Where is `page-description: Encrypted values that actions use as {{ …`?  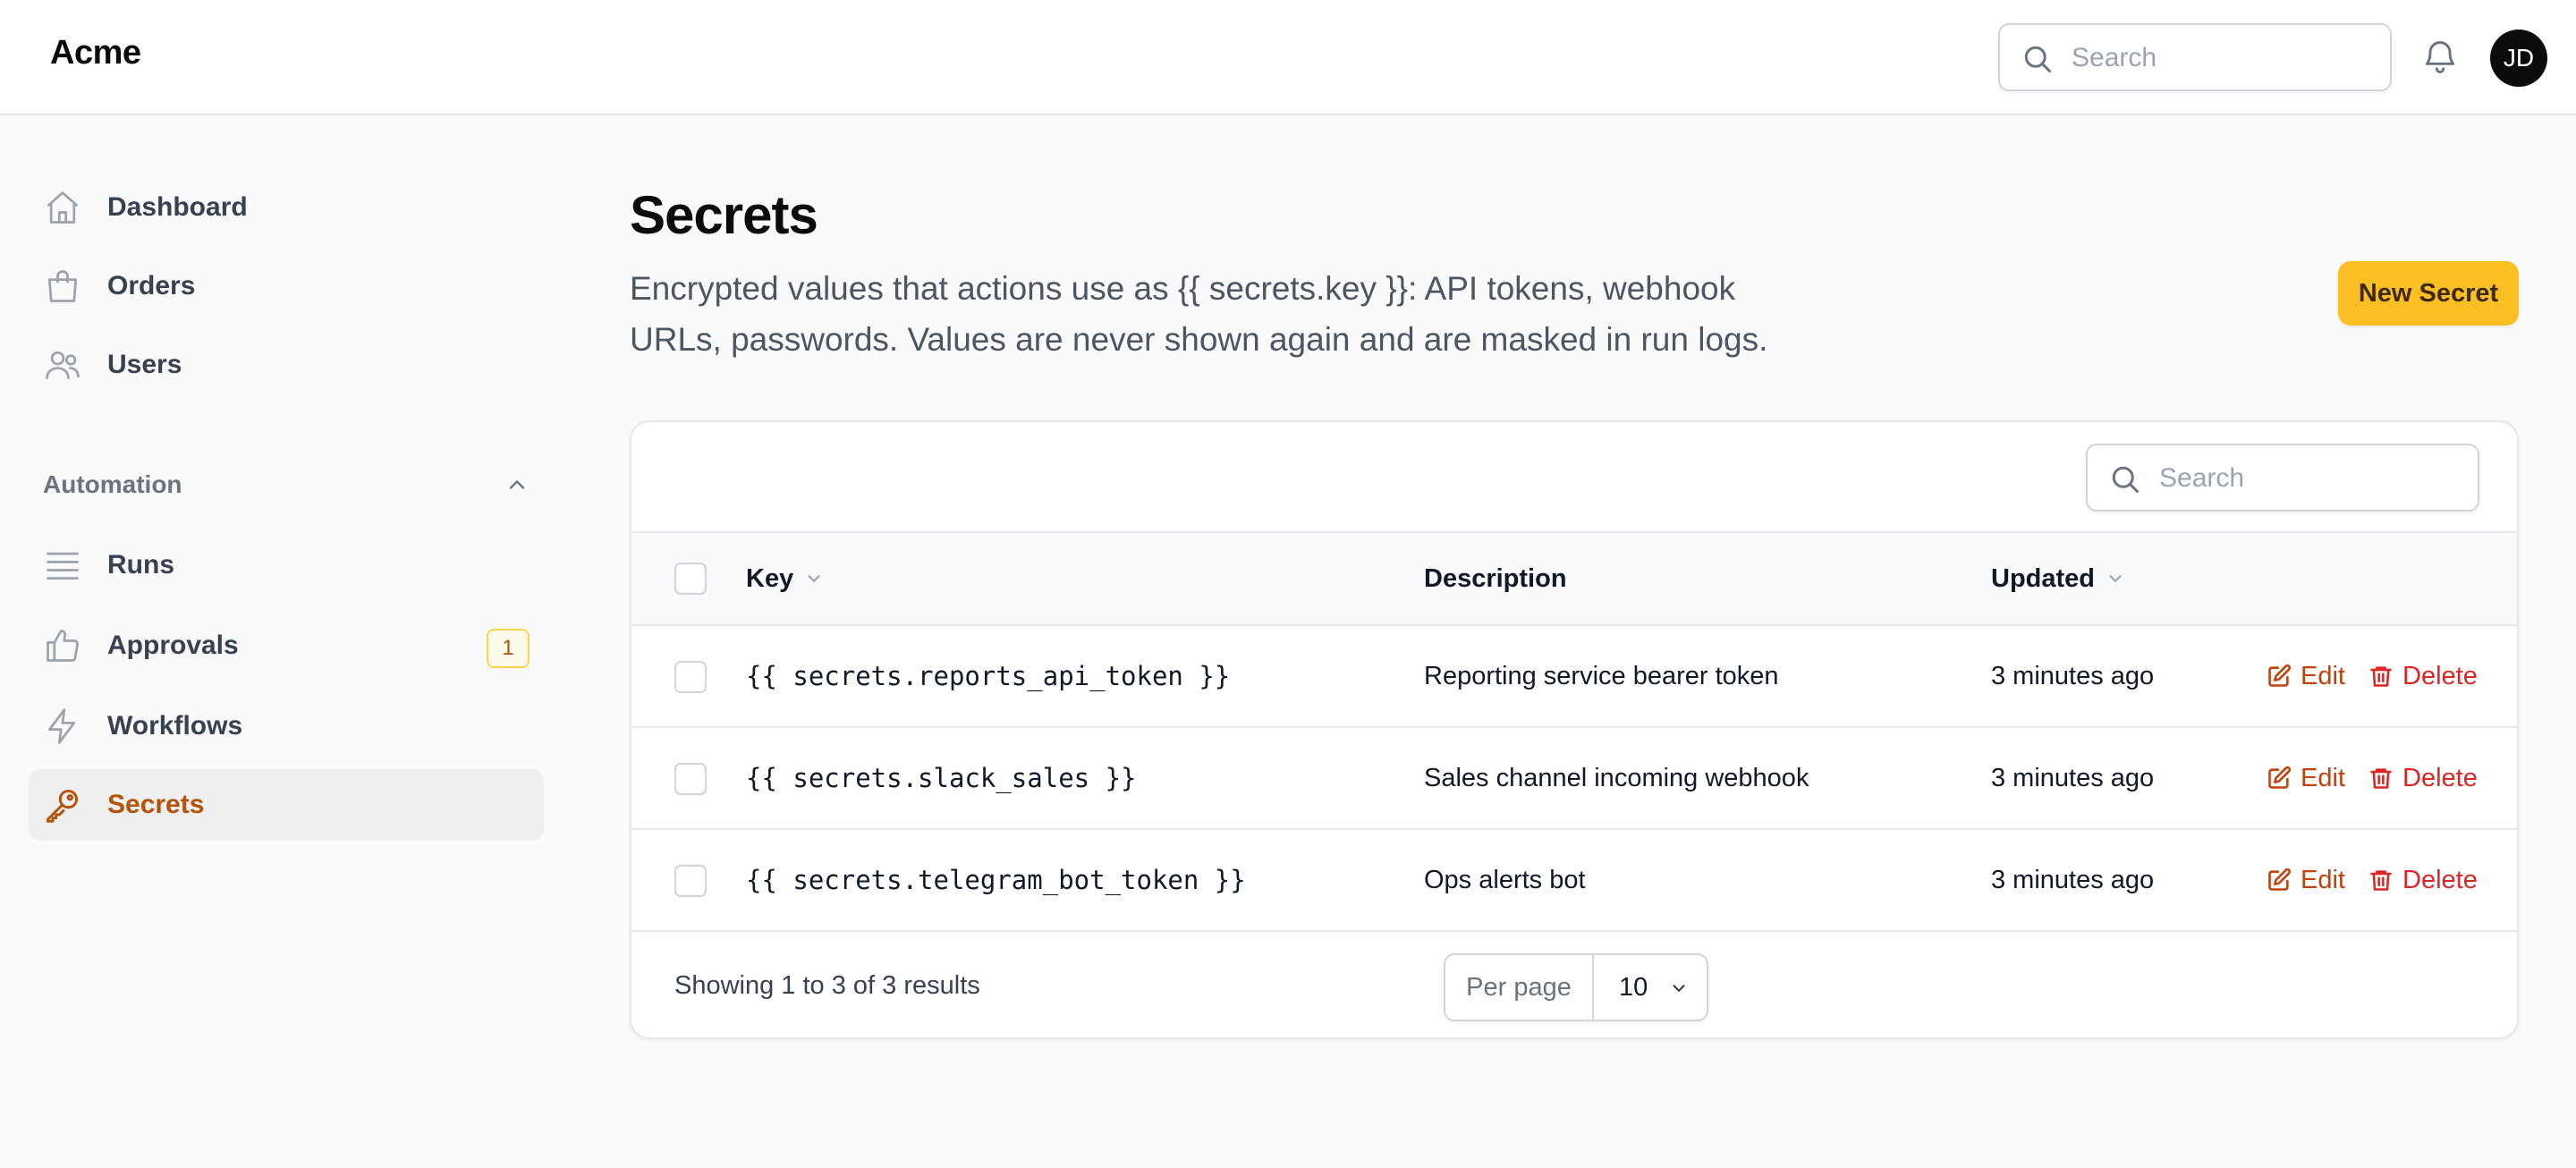
page-description: Encrypted values that actions use as {{ … is located at coordinates (1199, 314).